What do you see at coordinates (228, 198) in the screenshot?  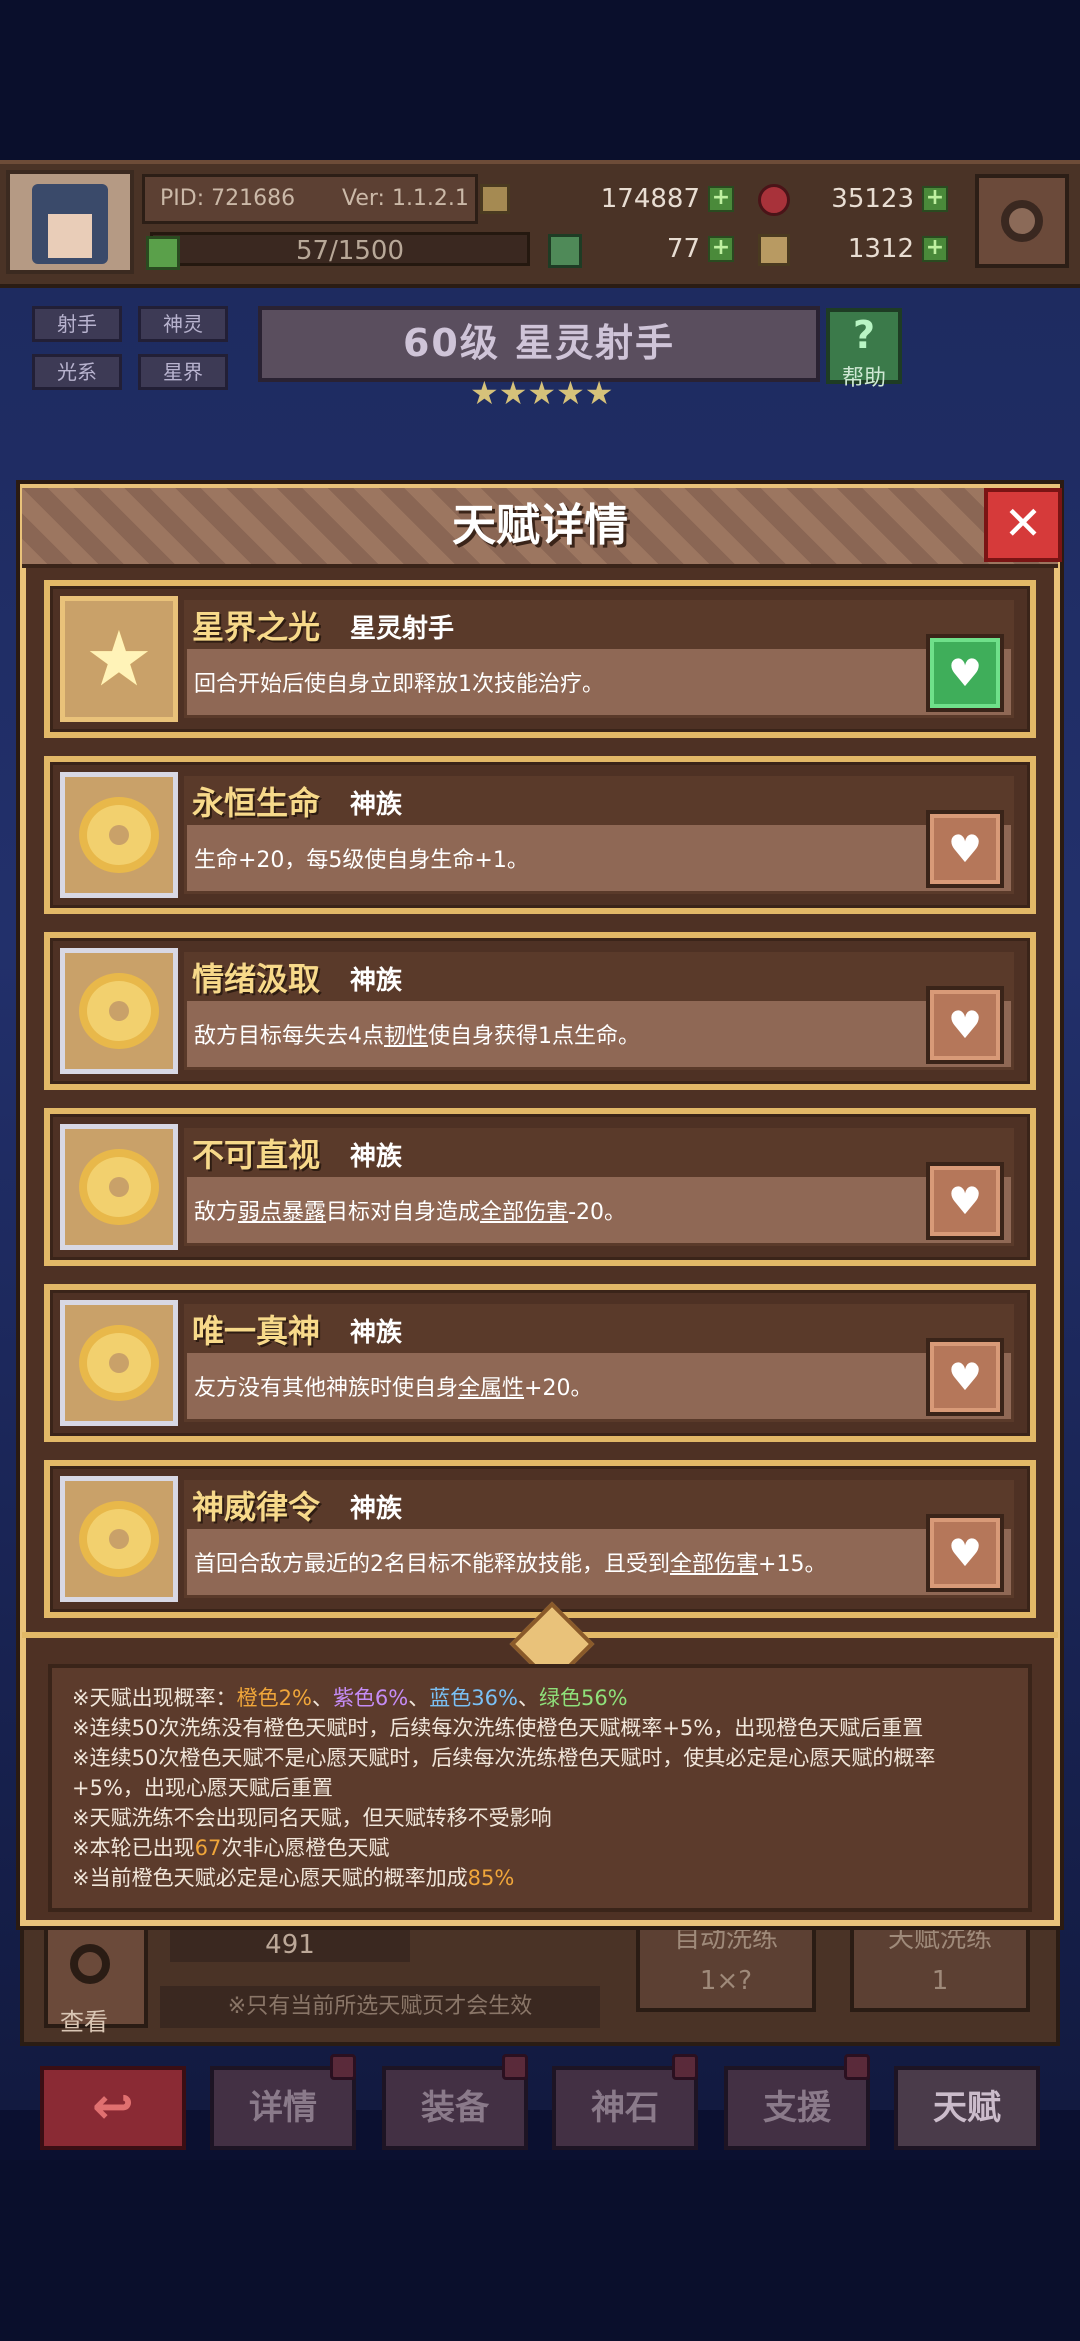 I see `player-id: PID: 721686` at bounding box center [228, 198].